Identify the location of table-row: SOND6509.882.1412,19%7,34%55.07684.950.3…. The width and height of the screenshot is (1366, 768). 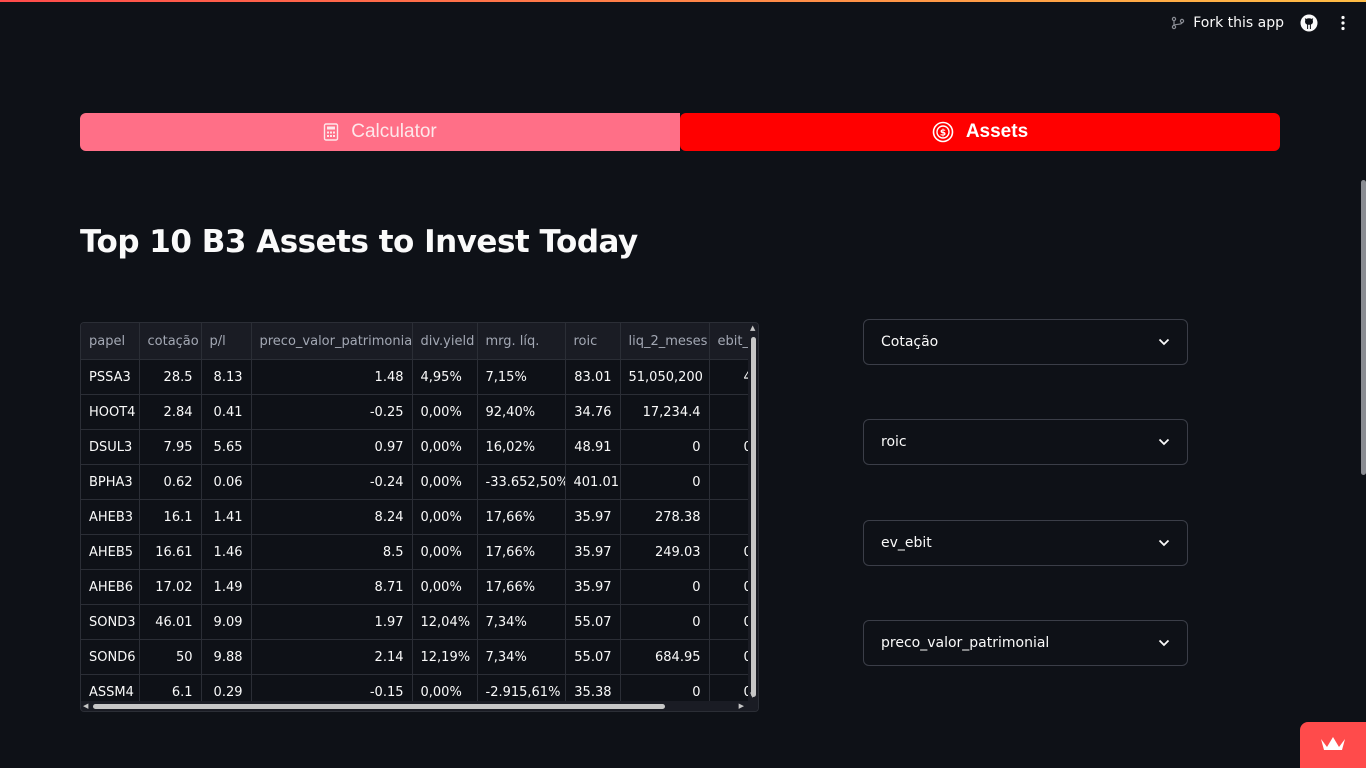
(419, 657).